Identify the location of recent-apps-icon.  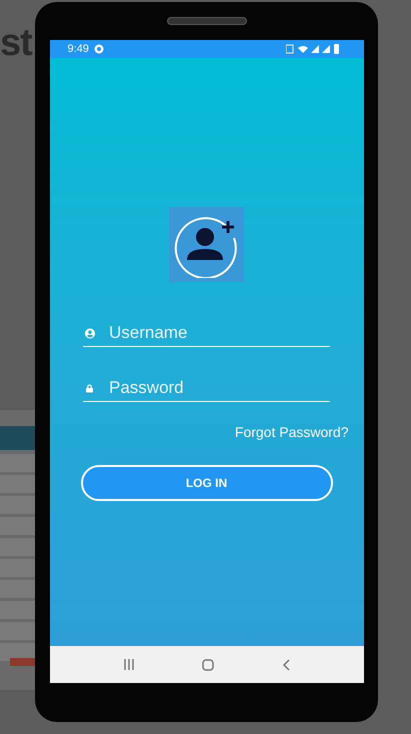
(129, 664).